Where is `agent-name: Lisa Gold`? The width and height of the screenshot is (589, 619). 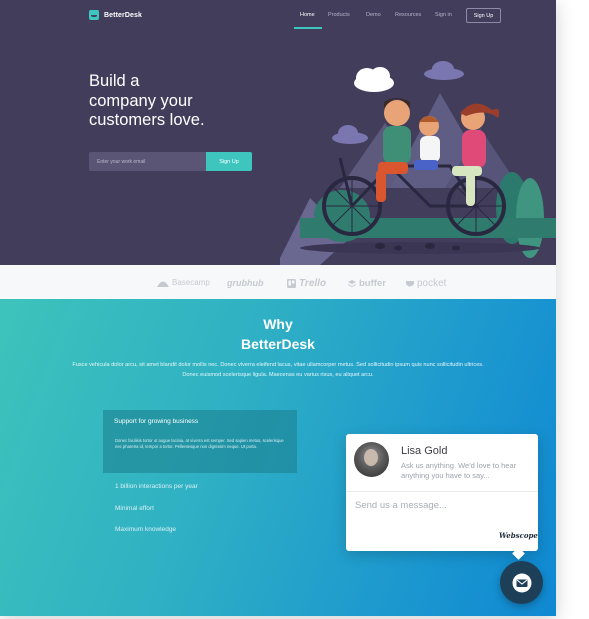
agent-name: Lisa Gold is located at coordinates (424, 451).